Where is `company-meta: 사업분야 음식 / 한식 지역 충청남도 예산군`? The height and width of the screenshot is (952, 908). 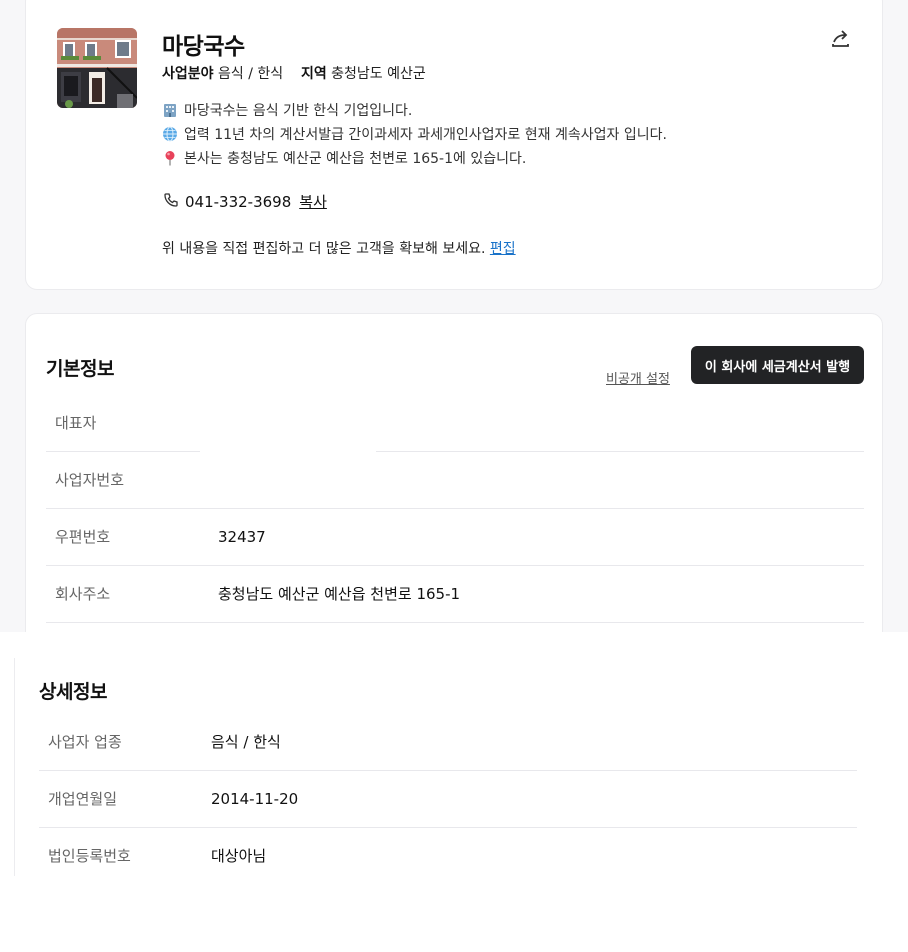 company-meta: 사업분야 음식 / 한식 지역 충청남도 예산군 is located at coordinates (294, 73).